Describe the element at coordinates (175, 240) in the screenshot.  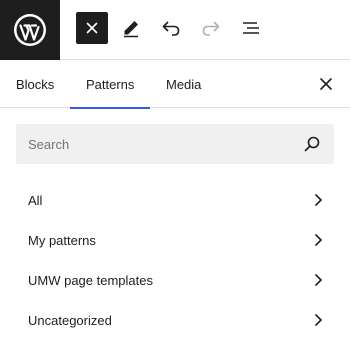
I see `category-item-my-patterns: My patterns` at that location.